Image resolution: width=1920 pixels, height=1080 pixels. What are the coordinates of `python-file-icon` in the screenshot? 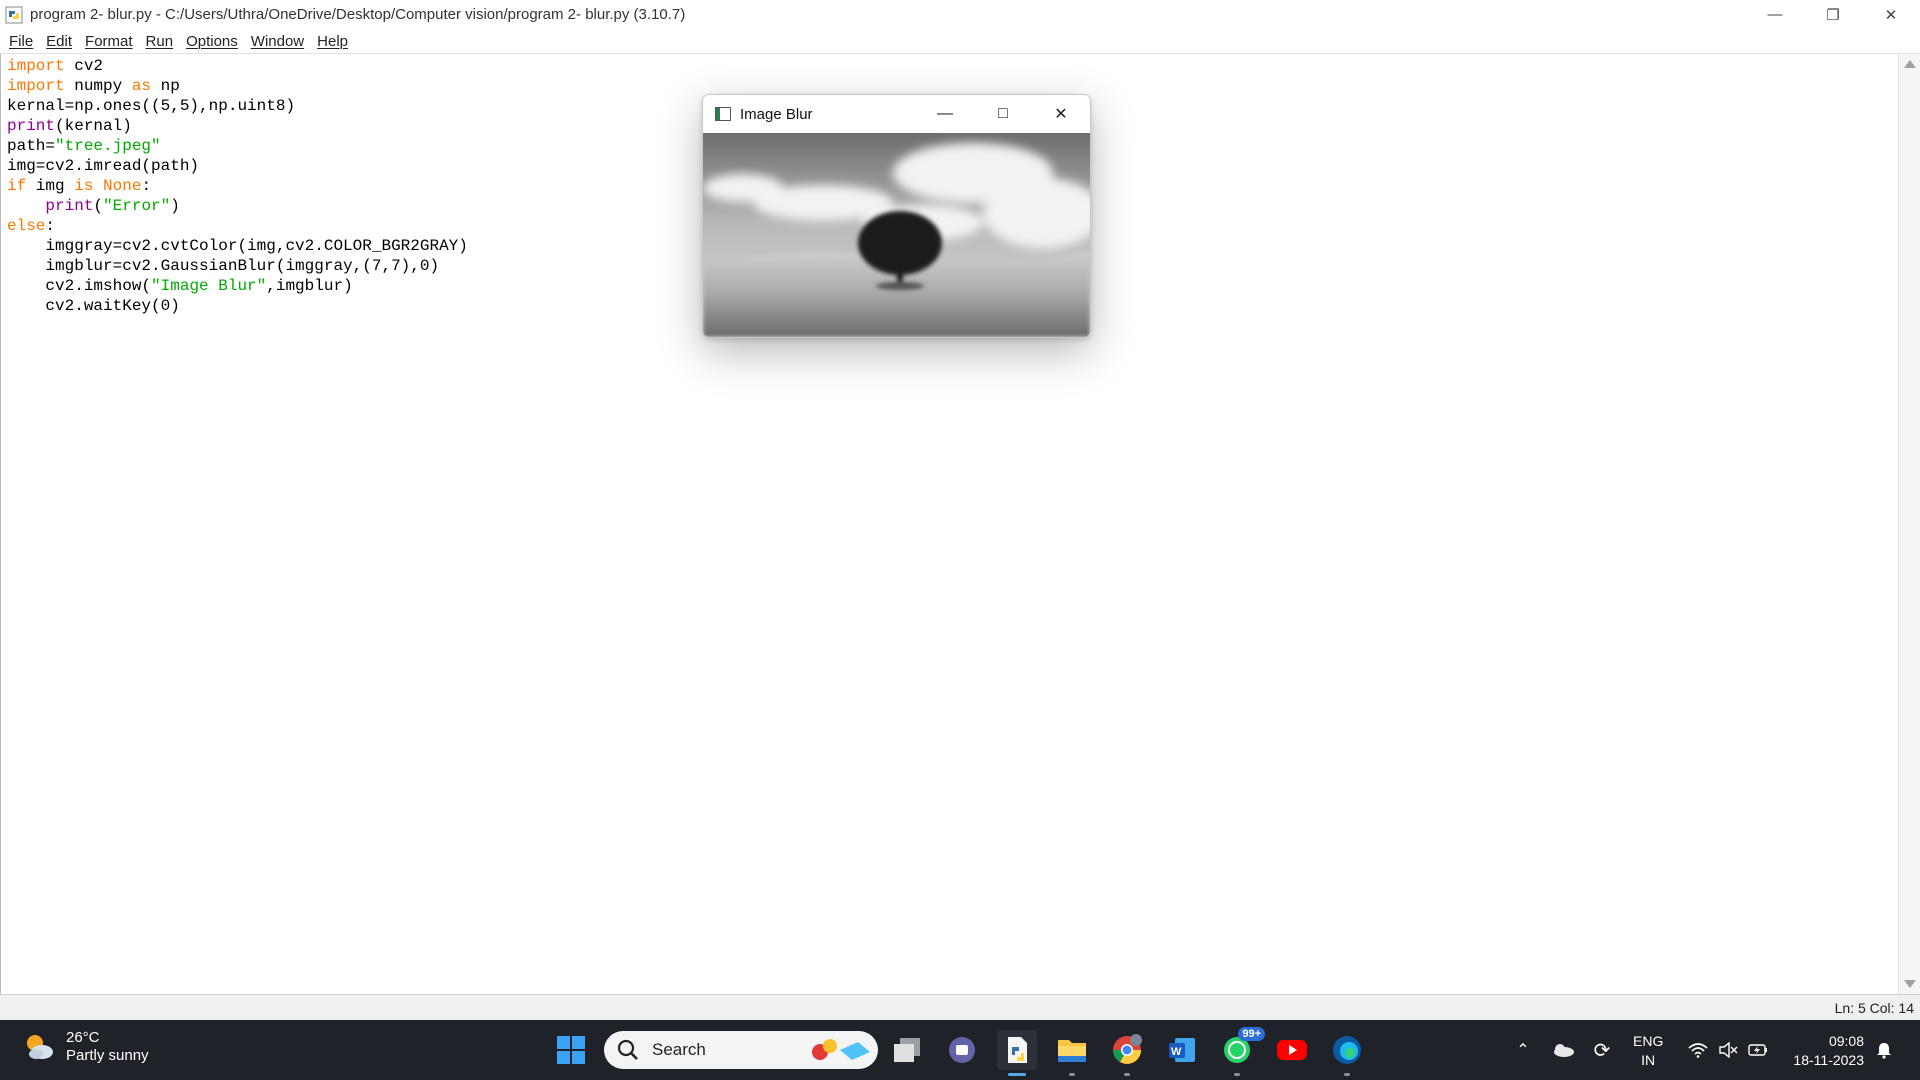 It's located at (1017, 1050).